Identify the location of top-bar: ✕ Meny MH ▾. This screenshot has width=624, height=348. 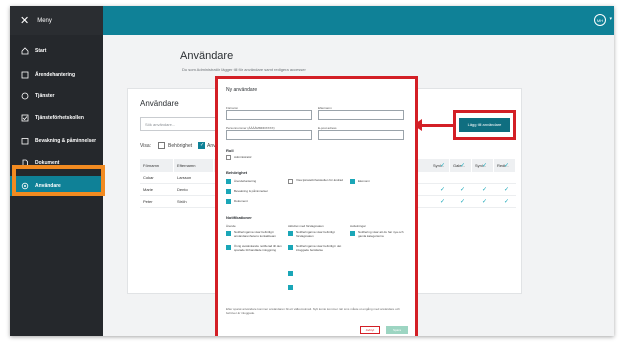
(312, 20).